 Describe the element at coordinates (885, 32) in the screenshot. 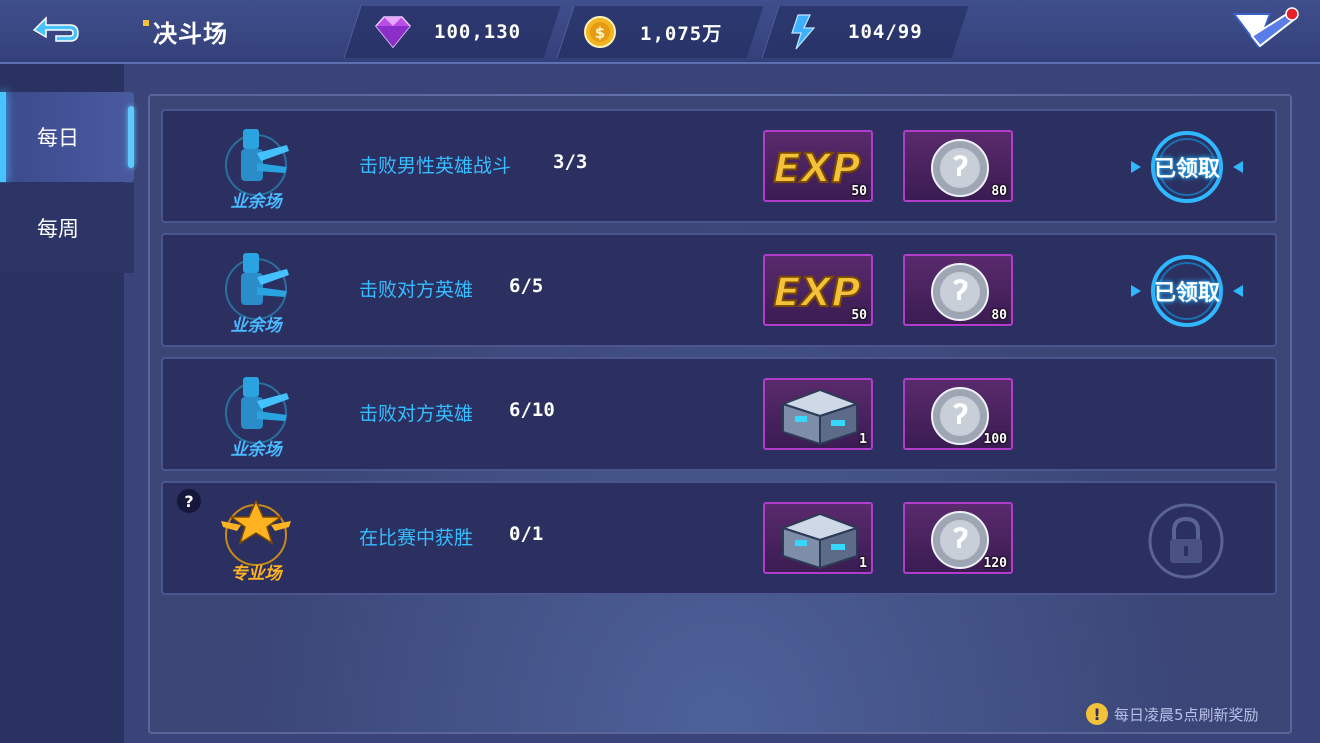

I see `energy-count: 104/99` at that location.